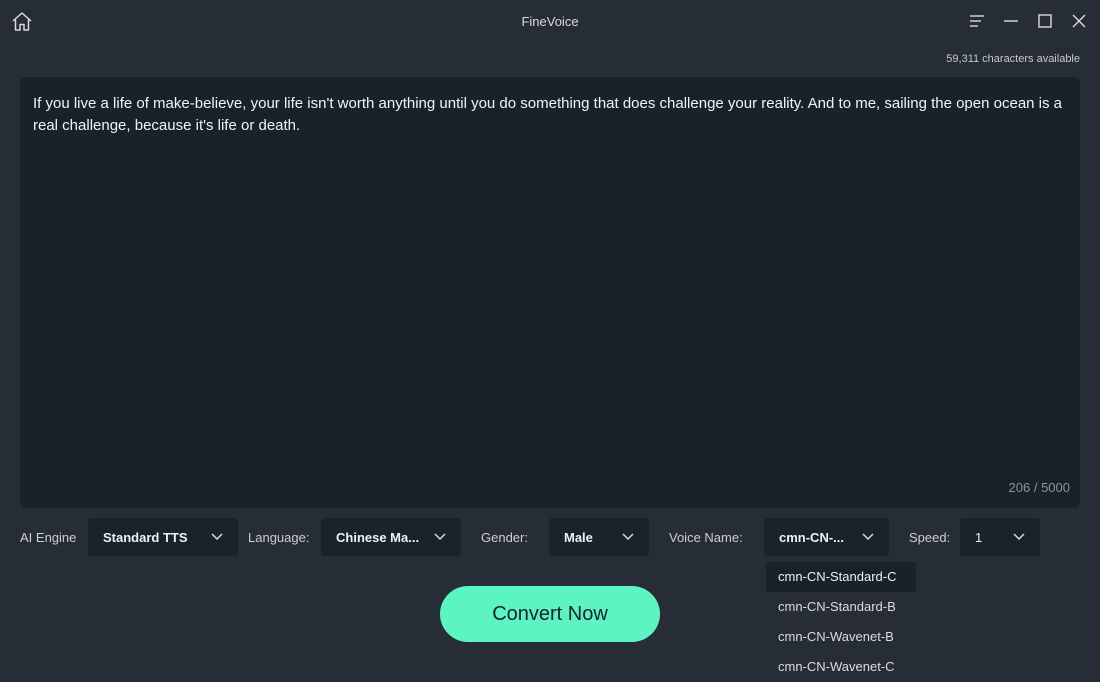 This screenshot has width=1100, height=682. I want to click on characters-available: 59,311 characters available, so click(1013, 59).